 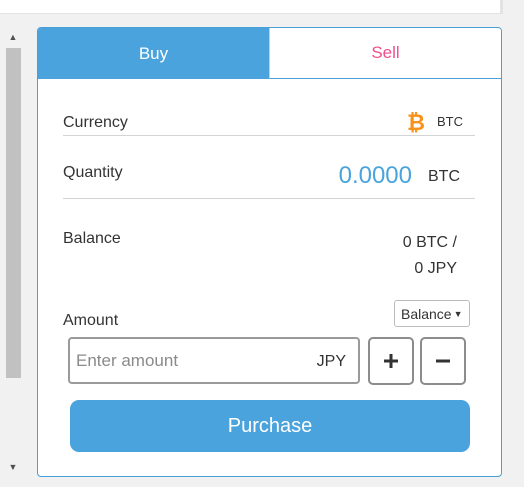 I want to click on scroll-thumb, so click(x=13, y=213).